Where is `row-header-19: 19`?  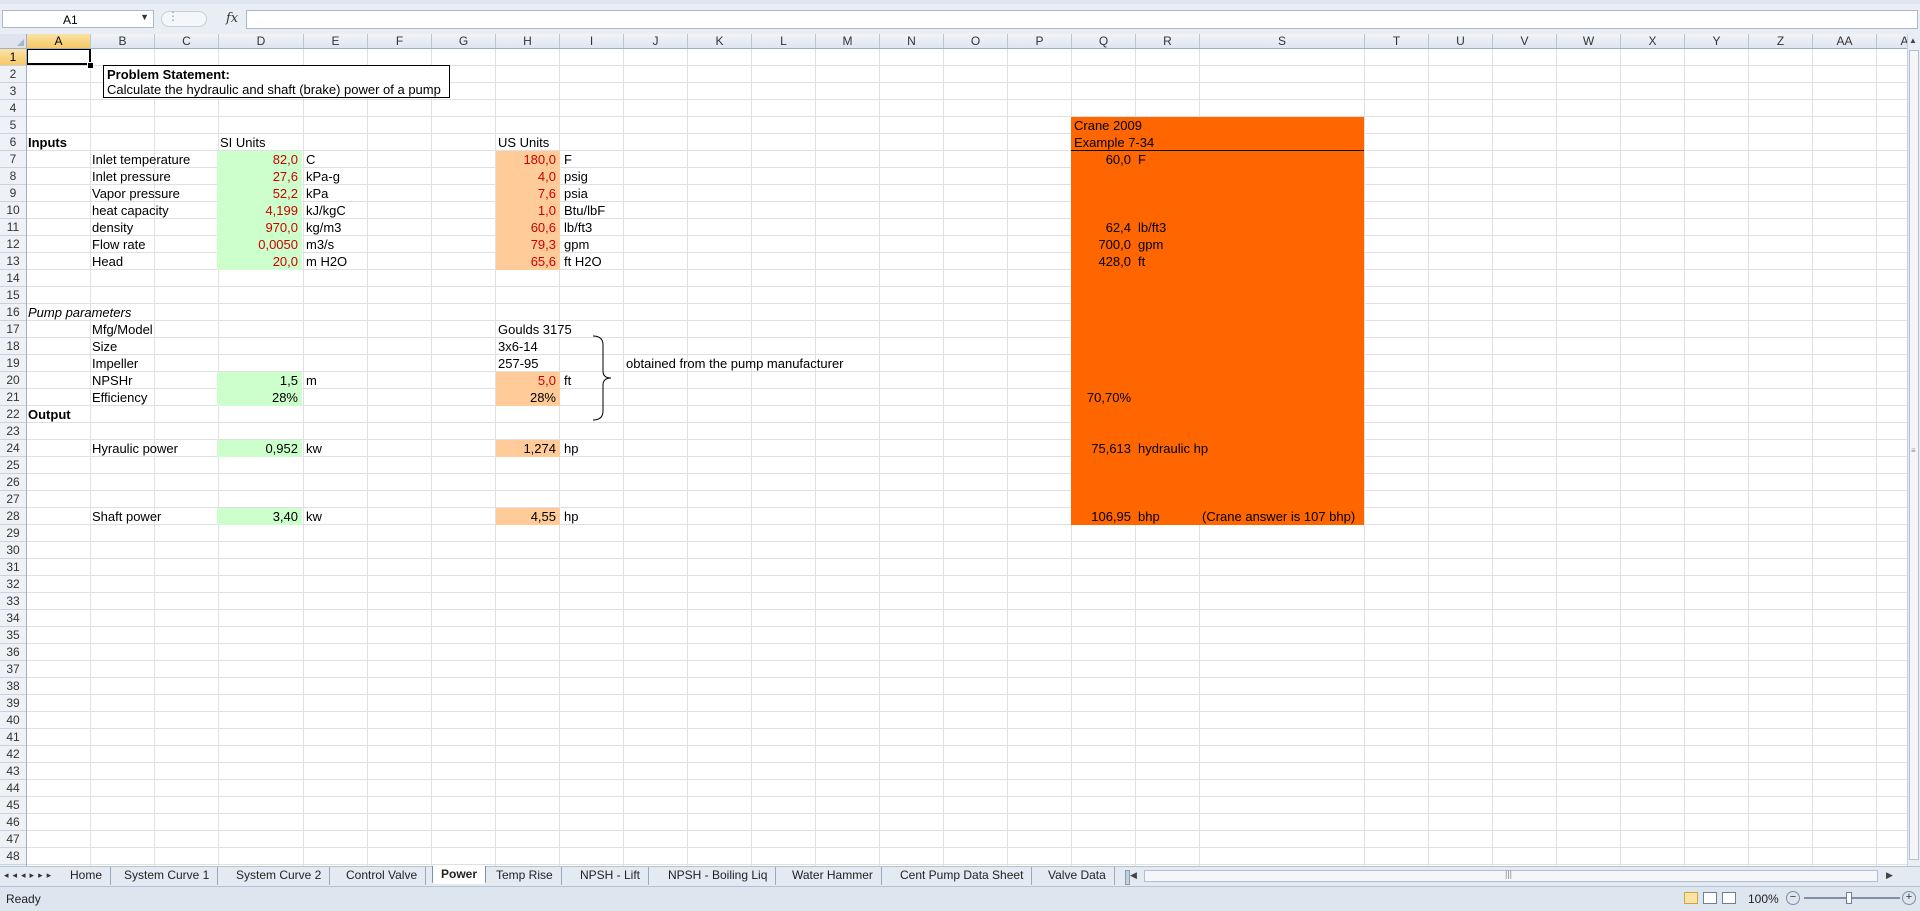
row-header-19: 19 is located at coordinates (13, 363).